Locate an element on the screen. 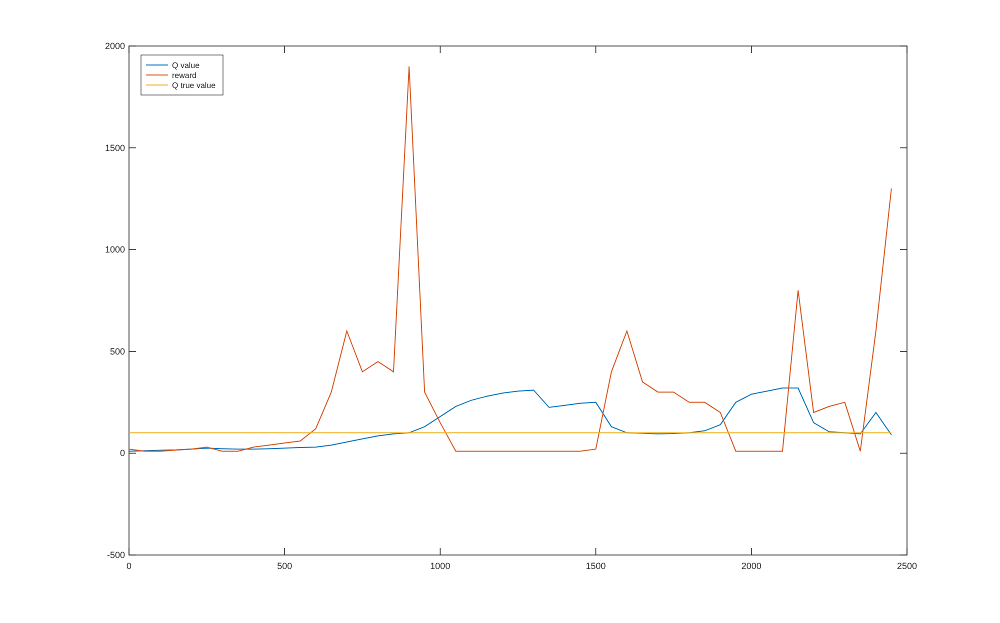 The width and height of the screenshot is (1000, 623). legend-label: reward is located at coordinates (184, 75).